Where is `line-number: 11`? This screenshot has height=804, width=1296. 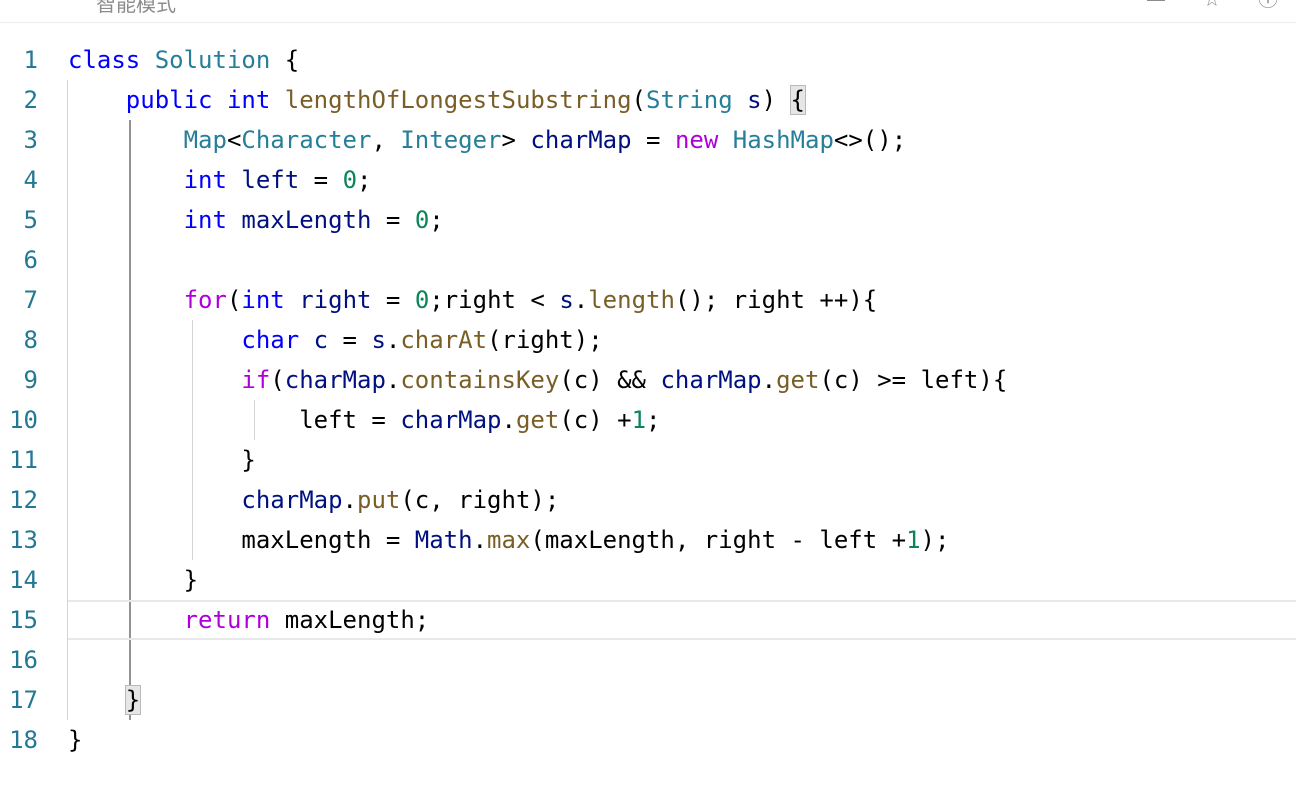
line-number: 11 is located at coordinates (23, 460).